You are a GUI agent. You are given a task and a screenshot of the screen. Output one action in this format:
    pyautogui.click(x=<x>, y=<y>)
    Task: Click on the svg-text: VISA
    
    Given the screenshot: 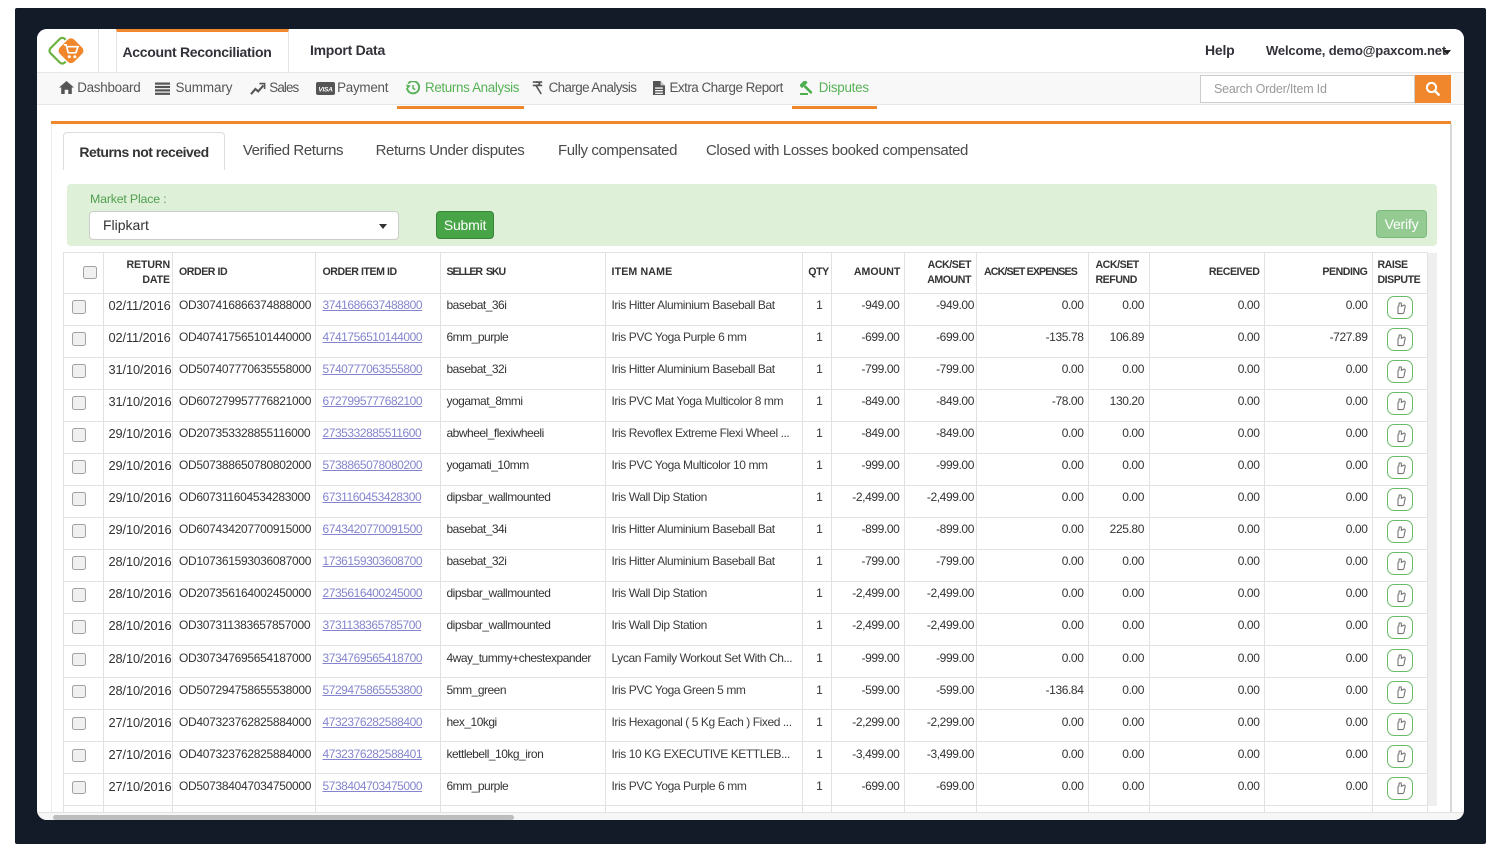 What is the action you would take?
    pyautogui.click(x=325, y=89)
    